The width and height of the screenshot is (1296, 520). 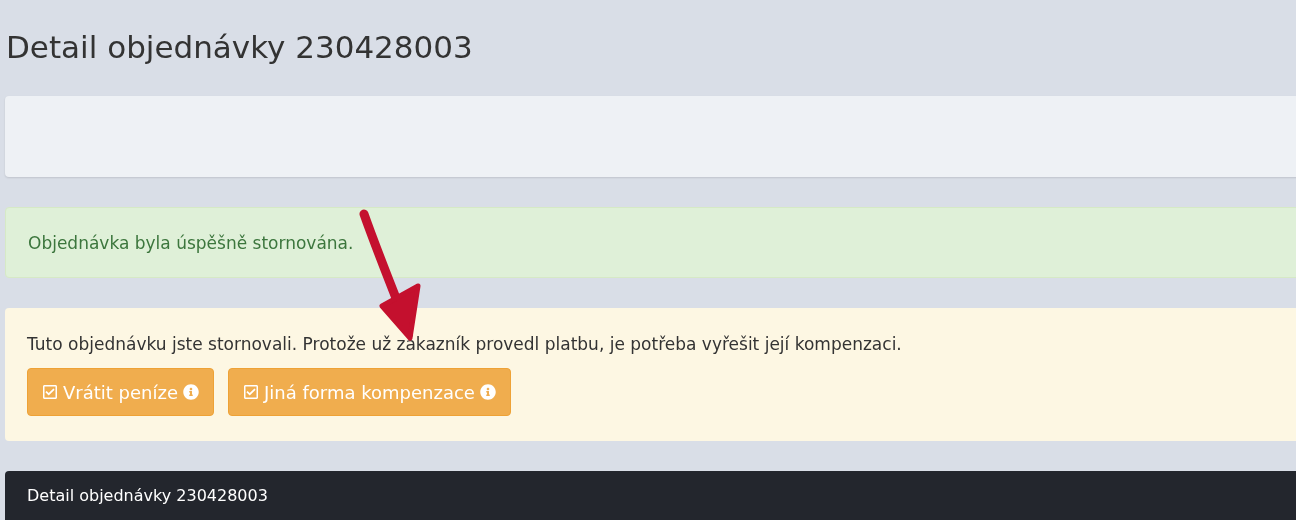 What do you see at coordinates (120, 392) in the screenshot?
I see `compensation-button: Vrátit peníze` at bounding box center [120, 392].